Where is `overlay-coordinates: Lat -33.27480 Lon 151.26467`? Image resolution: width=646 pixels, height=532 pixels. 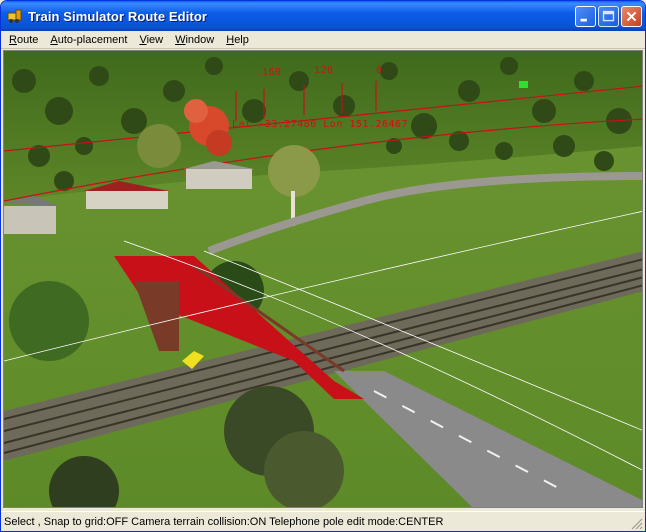
overlay-coordinates: Lat -33.27480 Lon 151.26467 is located at coordinates (320, 124).